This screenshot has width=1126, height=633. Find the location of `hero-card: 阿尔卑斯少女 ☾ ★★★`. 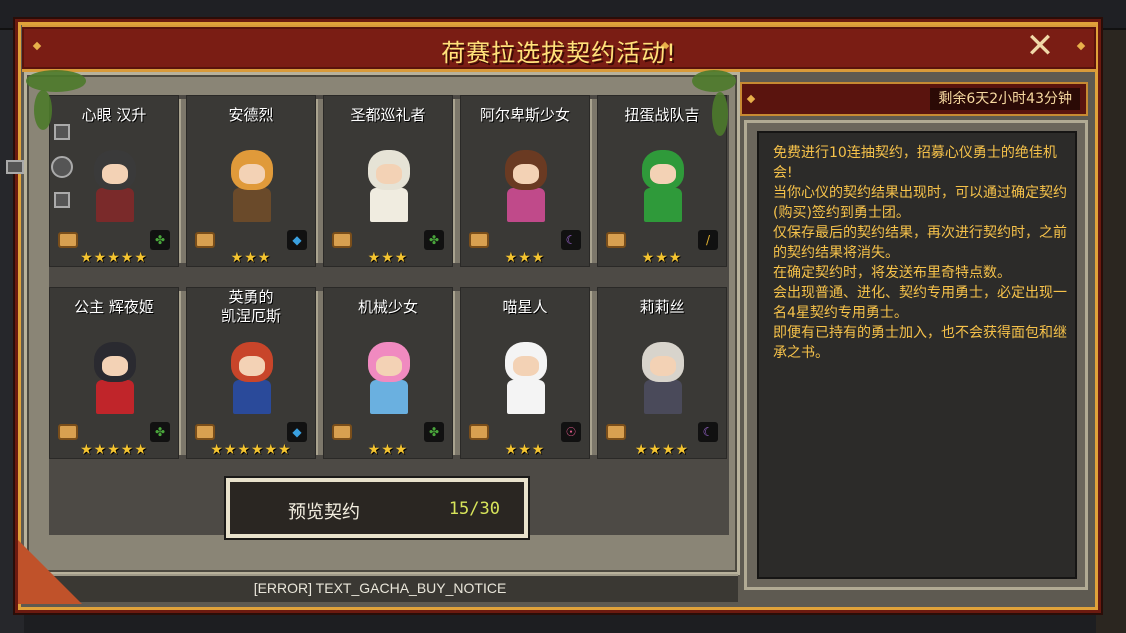

hero-card: 阿尔卑斯少女 ☾ ★★★ is located at coordinates (525, 181).